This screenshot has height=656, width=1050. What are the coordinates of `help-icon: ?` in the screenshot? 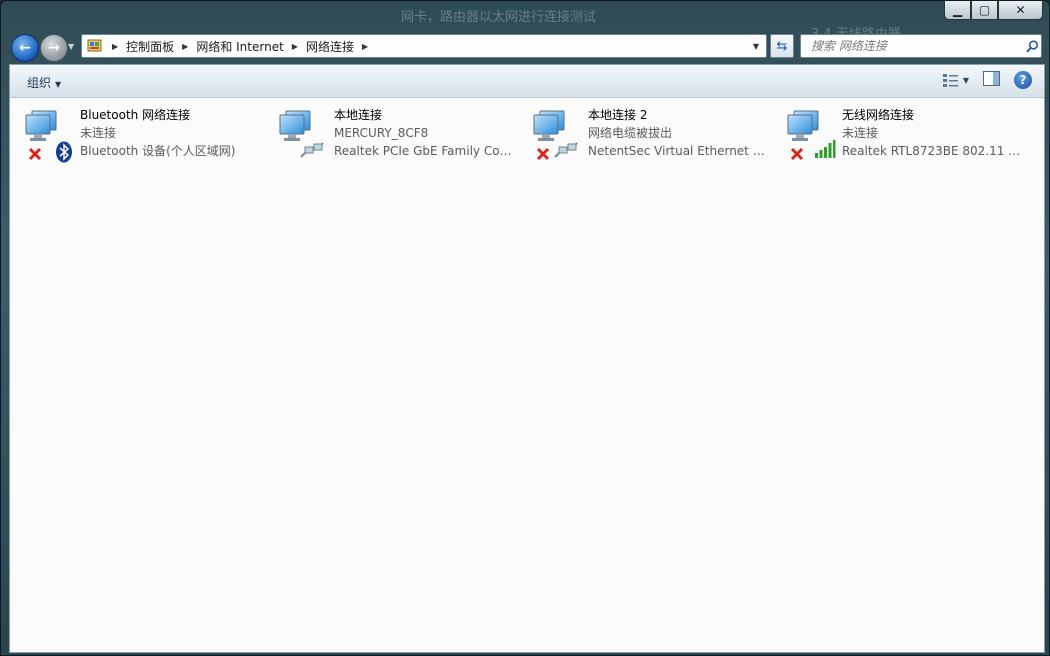 It's located at (1023, 80).